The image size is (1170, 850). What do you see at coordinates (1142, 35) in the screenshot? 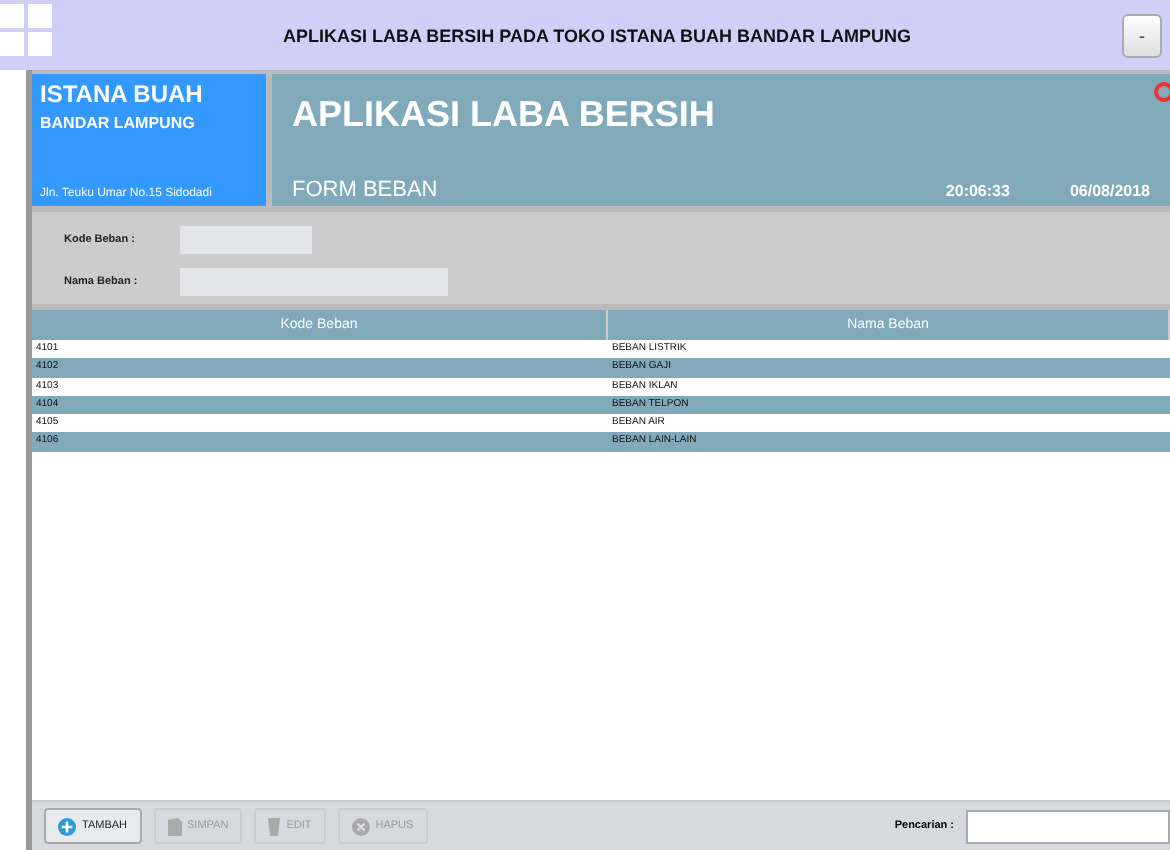
I see `minimize-button: -` at bounding box center [1142, 35].